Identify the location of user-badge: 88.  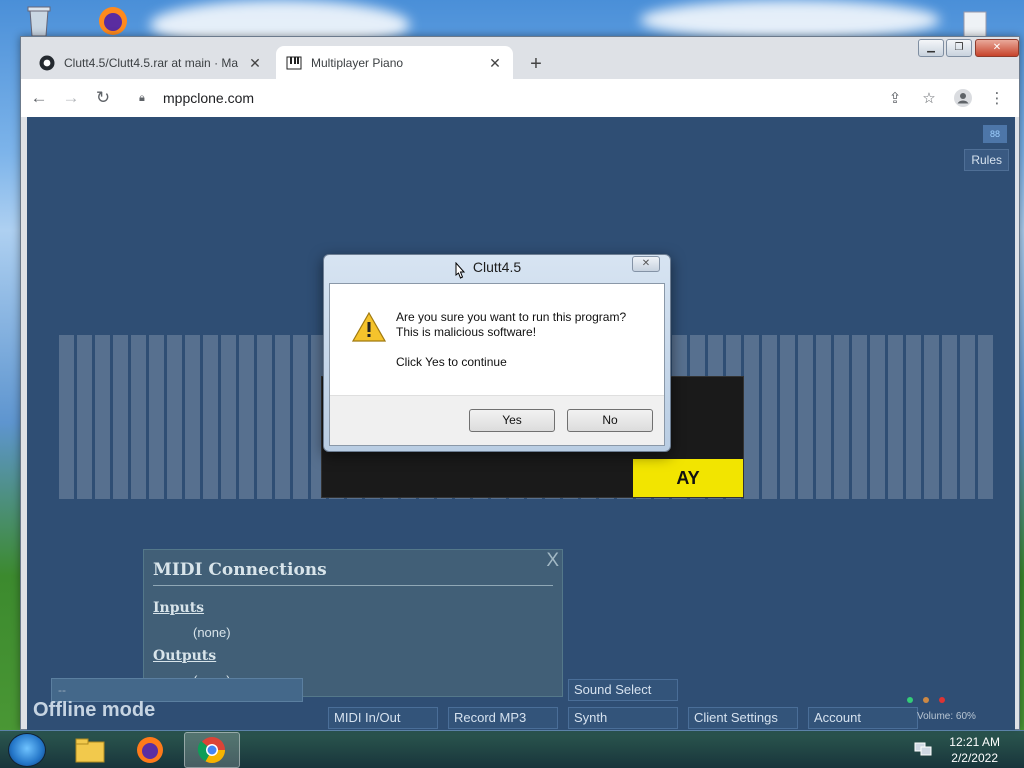
(995, 134).